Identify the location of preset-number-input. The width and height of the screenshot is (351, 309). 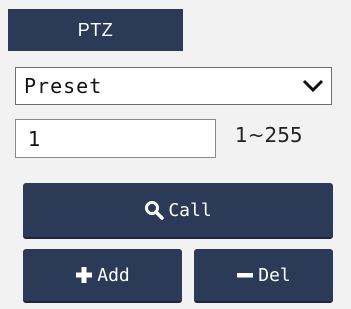
(115, 138).